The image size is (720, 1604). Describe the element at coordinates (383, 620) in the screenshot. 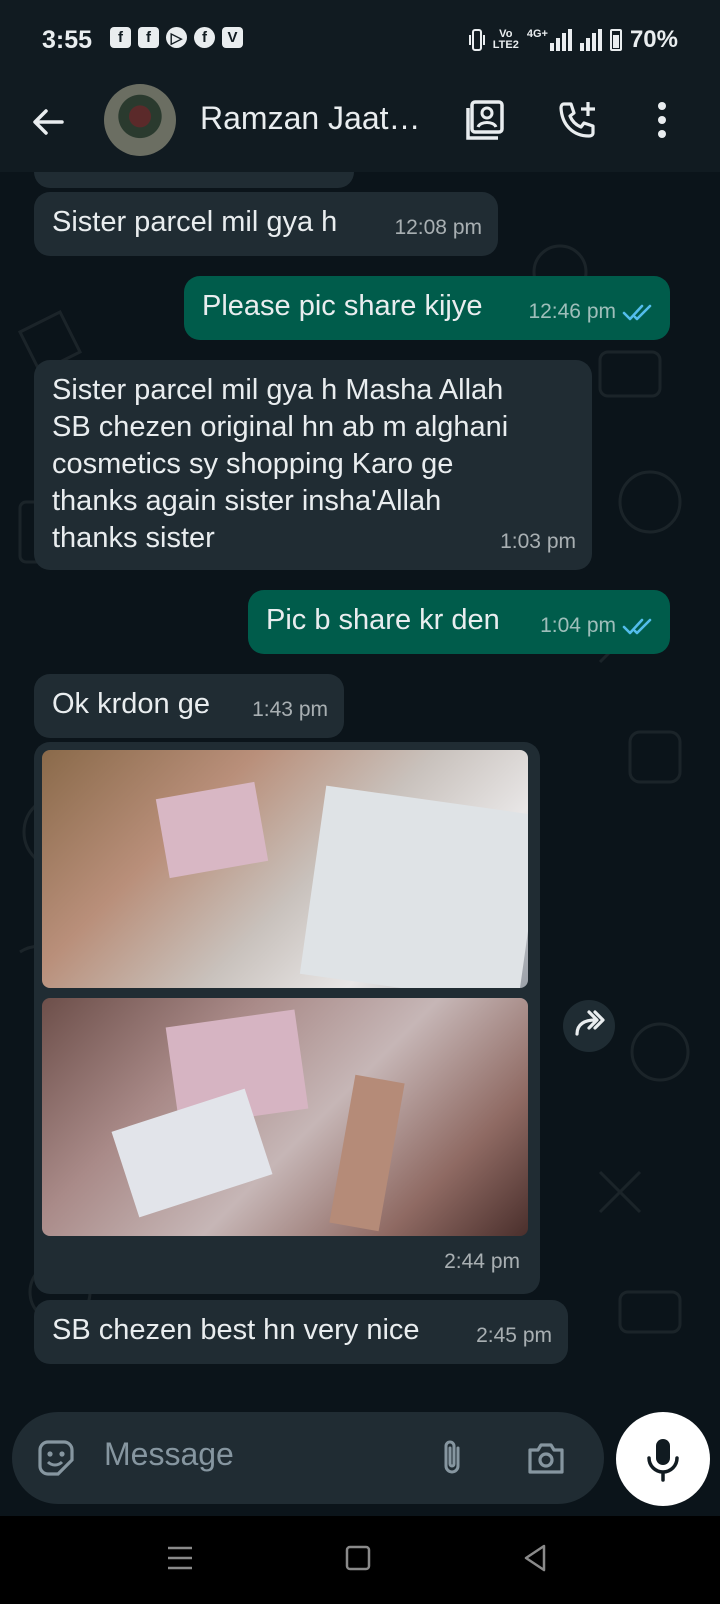

I see `message-text: Pic b share kr den` at that location.